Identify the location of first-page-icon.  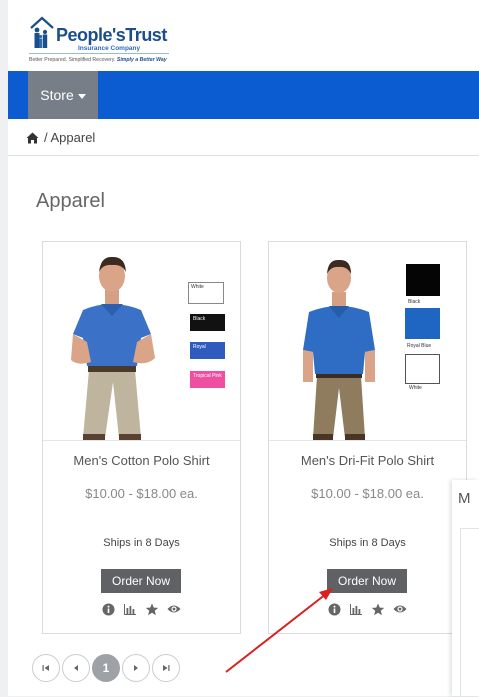
(45, 668).